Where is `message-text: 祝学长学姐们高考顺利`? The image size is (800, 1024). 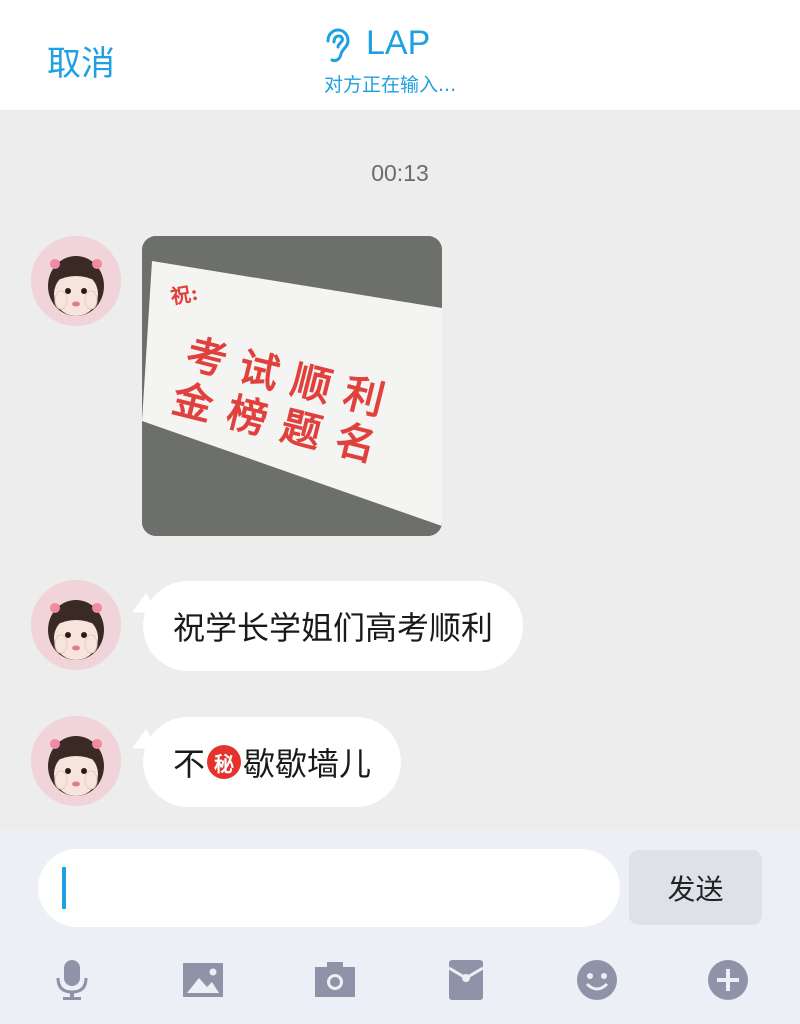
message-text: 祝学长学姐们高考顺利 is located at coordinates (333, 628).